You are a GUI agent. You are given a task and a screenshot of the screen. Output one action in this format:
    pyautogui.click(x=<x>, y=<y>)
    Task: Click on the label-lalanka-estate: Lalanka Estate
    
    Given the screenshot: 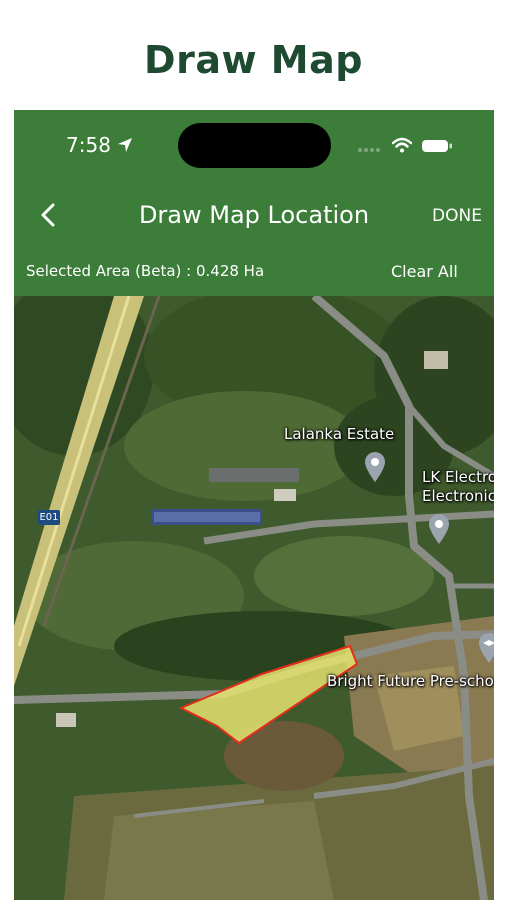 What is the action you would take?
    pyautogui.click(x=339, y=434)
    